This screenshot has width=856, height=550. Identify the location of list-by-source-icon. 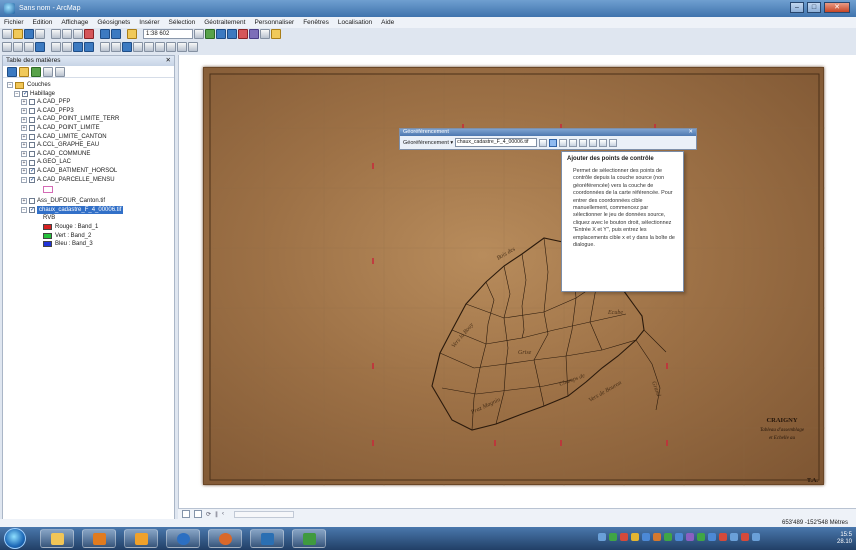
(24, 71).